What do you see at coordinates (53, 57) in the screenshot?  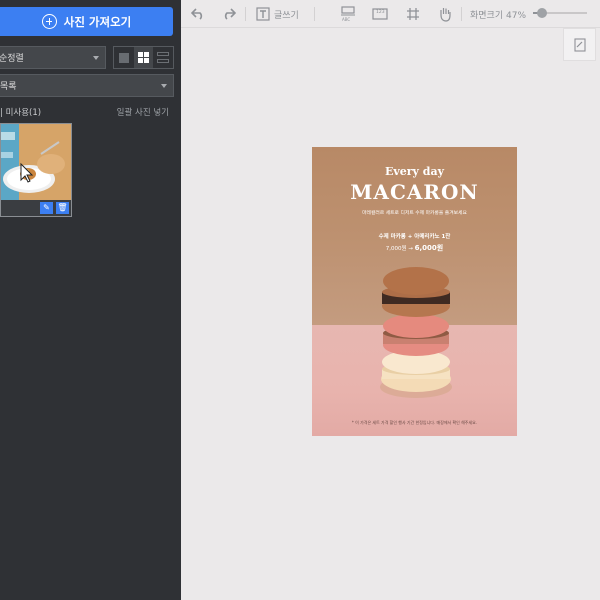 I see `sort-order-select: 순정렬` at bounding box center [53, 57].